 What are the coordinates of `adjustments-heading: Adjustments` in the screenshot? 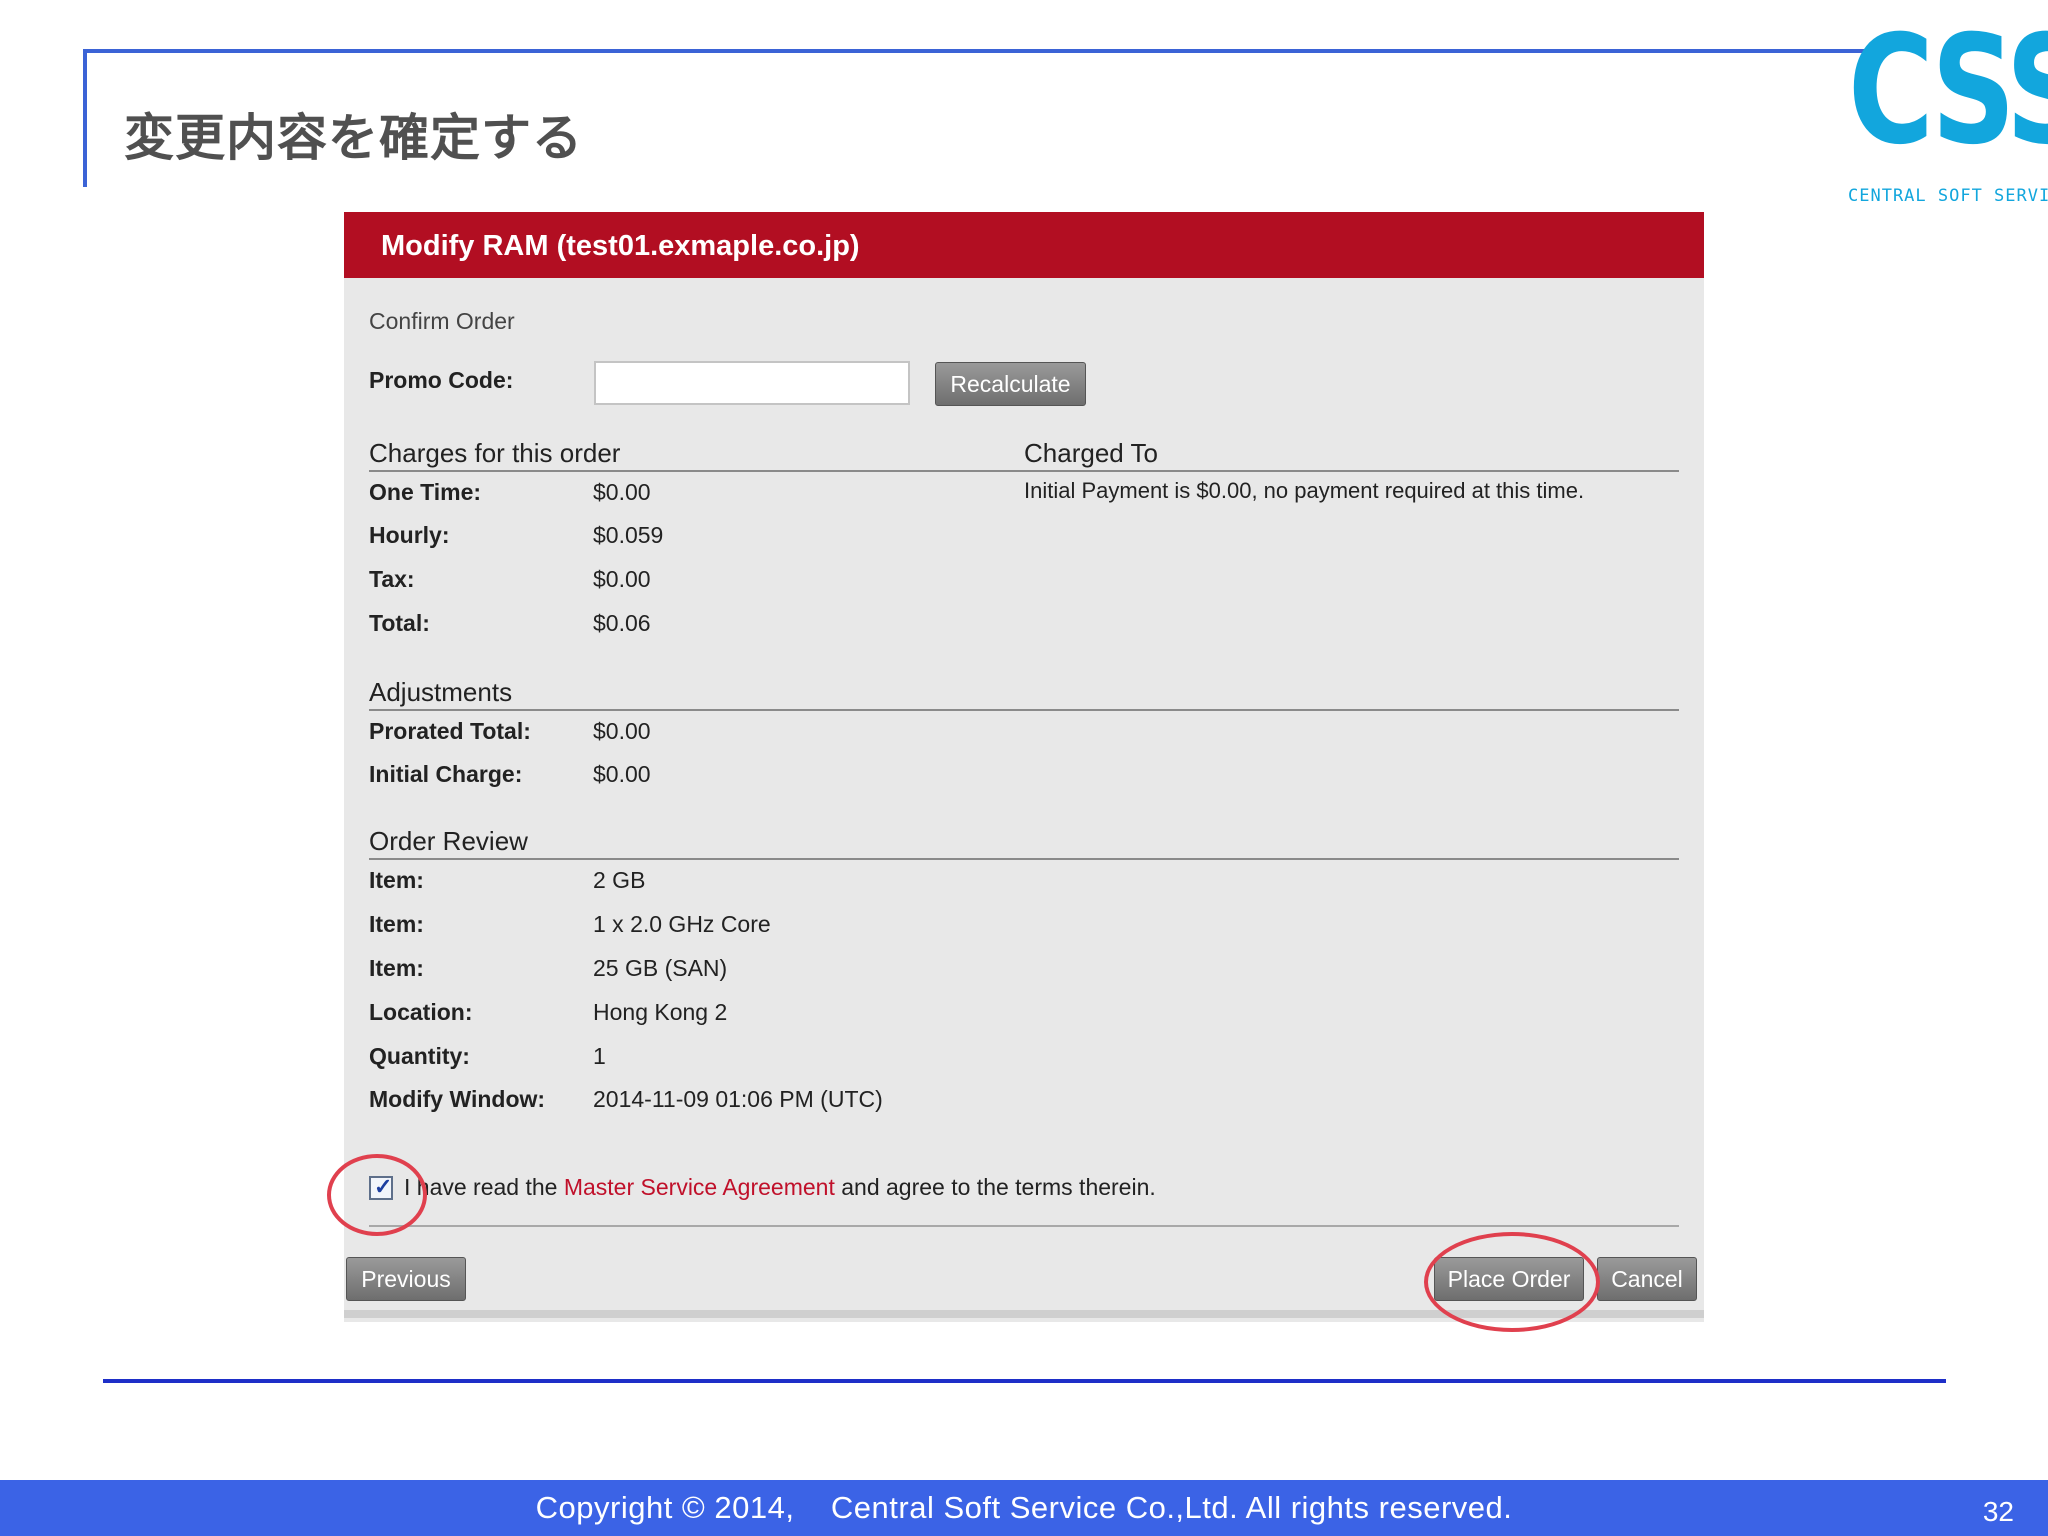 It's located at (441, 692).